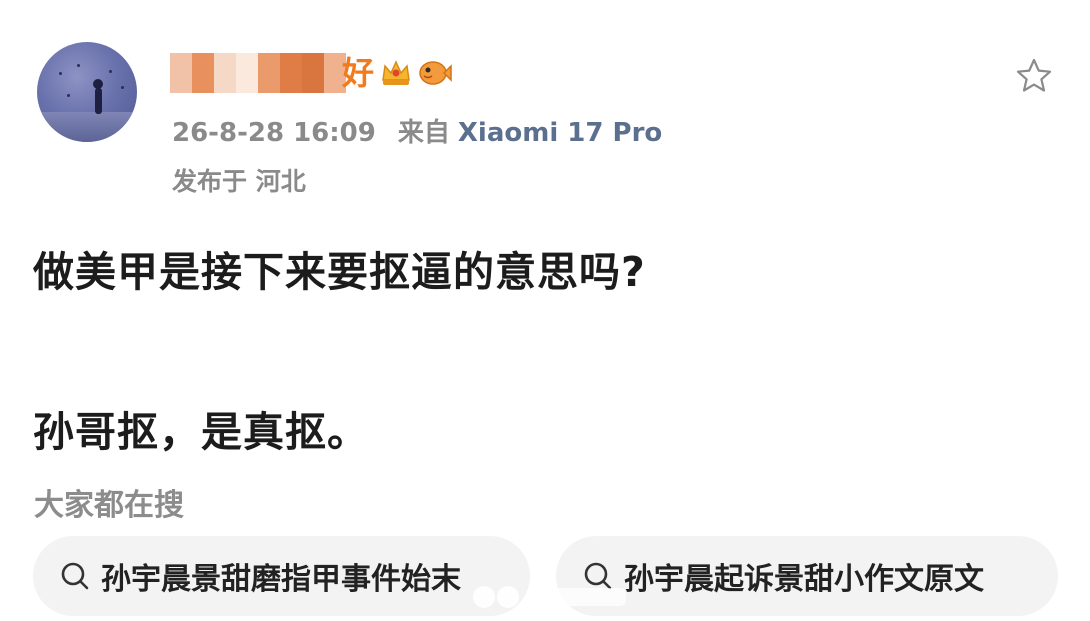 Image resolution: width=1090 pixels, height=621 pixels. What do you see at coordinates (396, 73) in the screenshot?
I see `crown-badge-icon` at bounding box center [396, 73].